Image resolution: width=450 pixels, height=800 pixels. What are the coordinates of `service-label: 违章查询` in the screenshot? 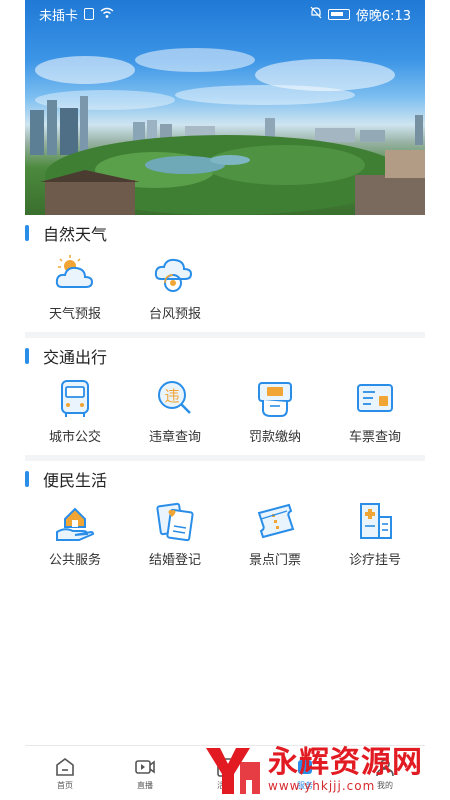 It's located at (174, 437).